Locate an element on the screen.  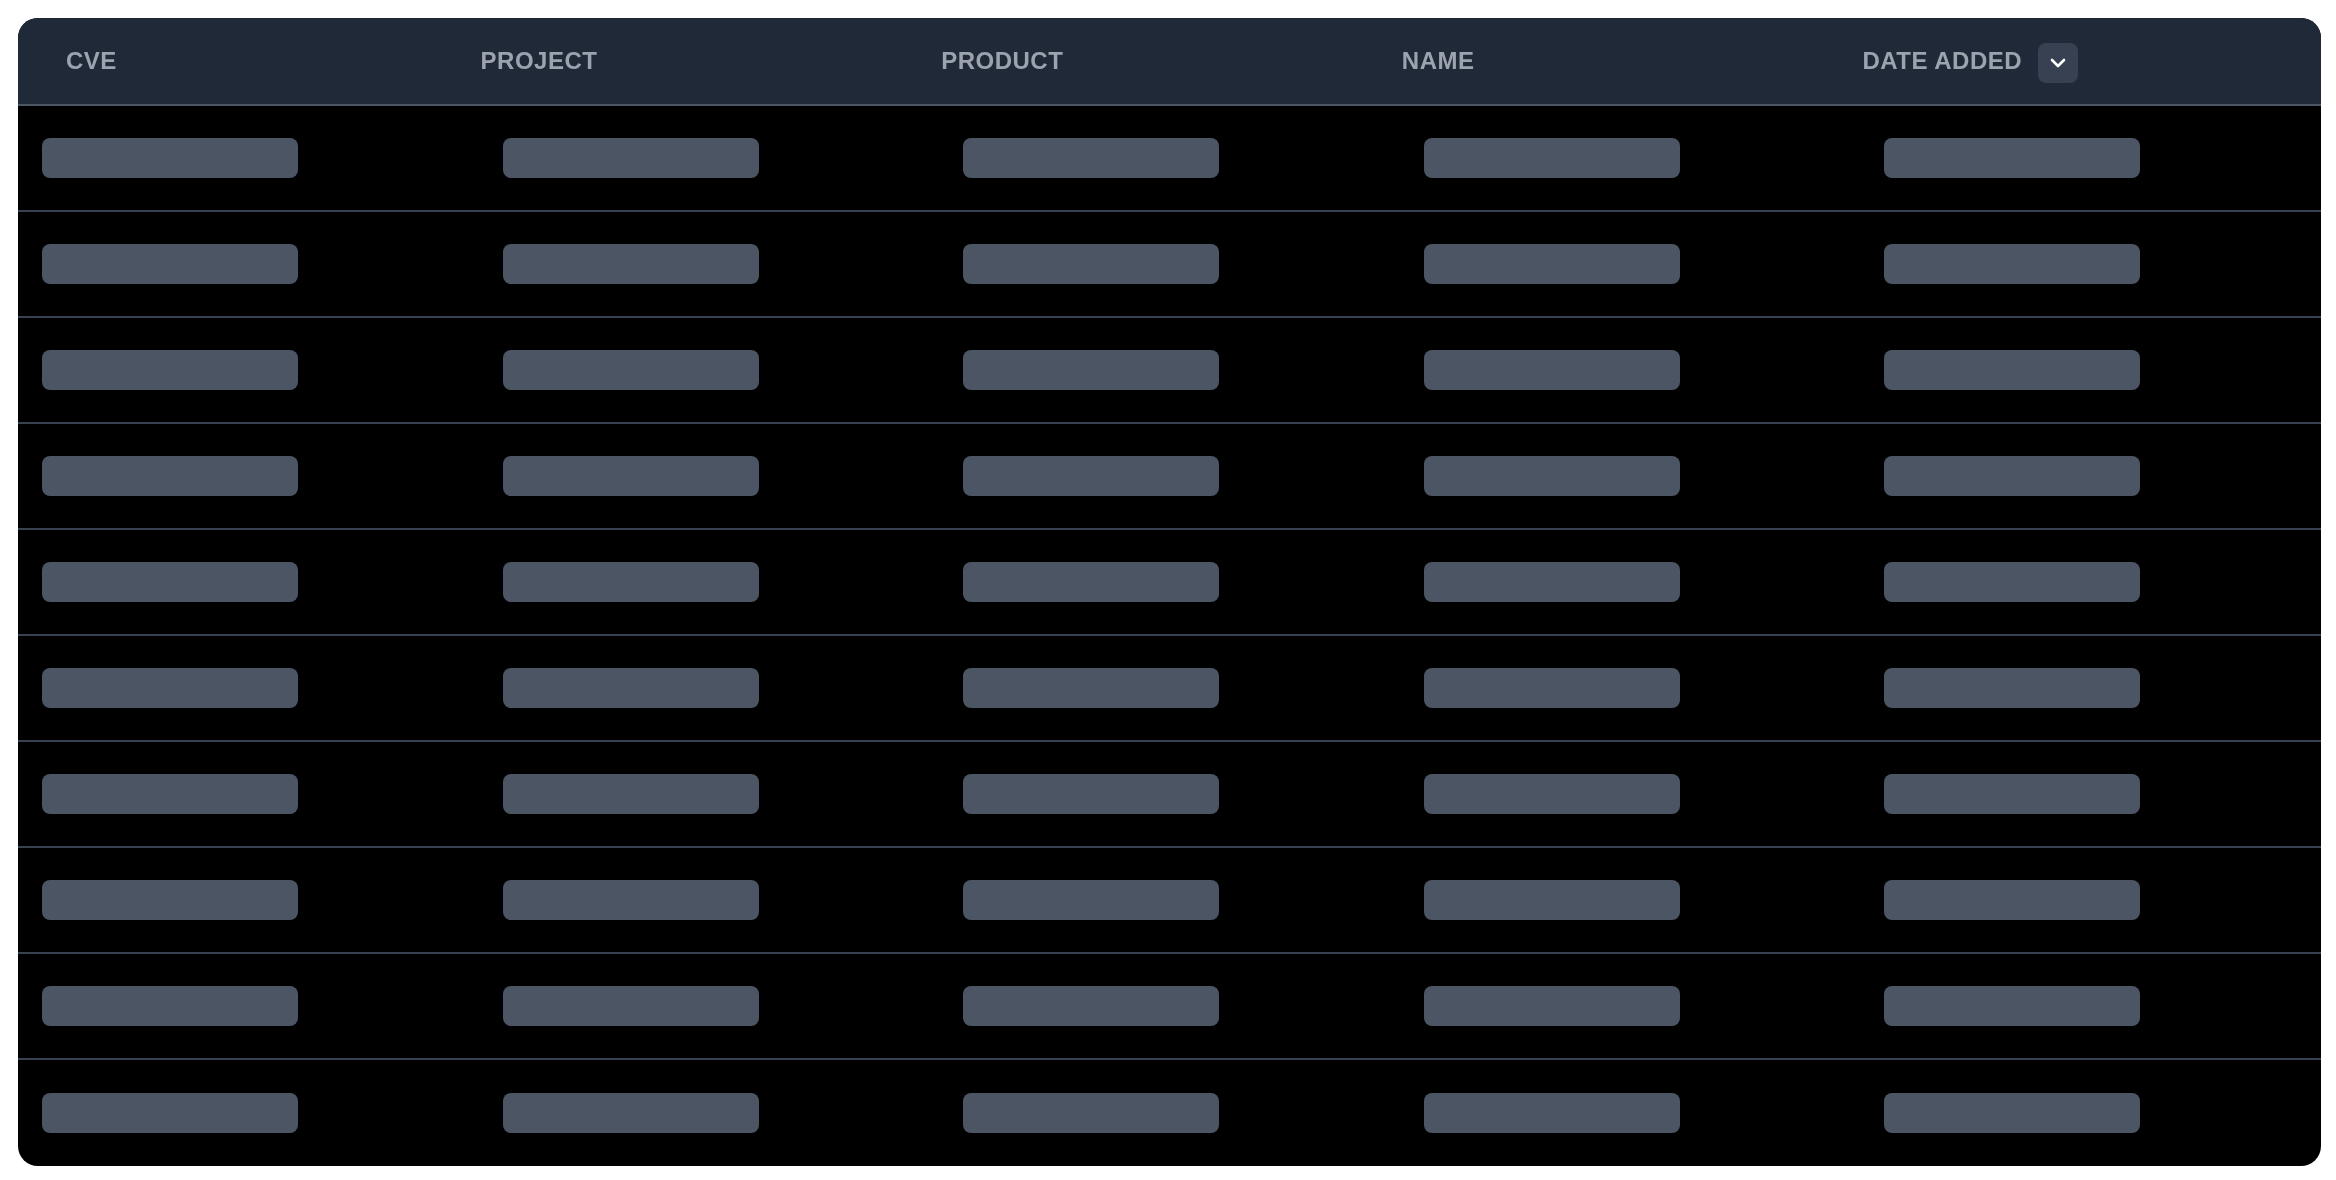
column-header: NAME is located at coordinates (1438, 61).